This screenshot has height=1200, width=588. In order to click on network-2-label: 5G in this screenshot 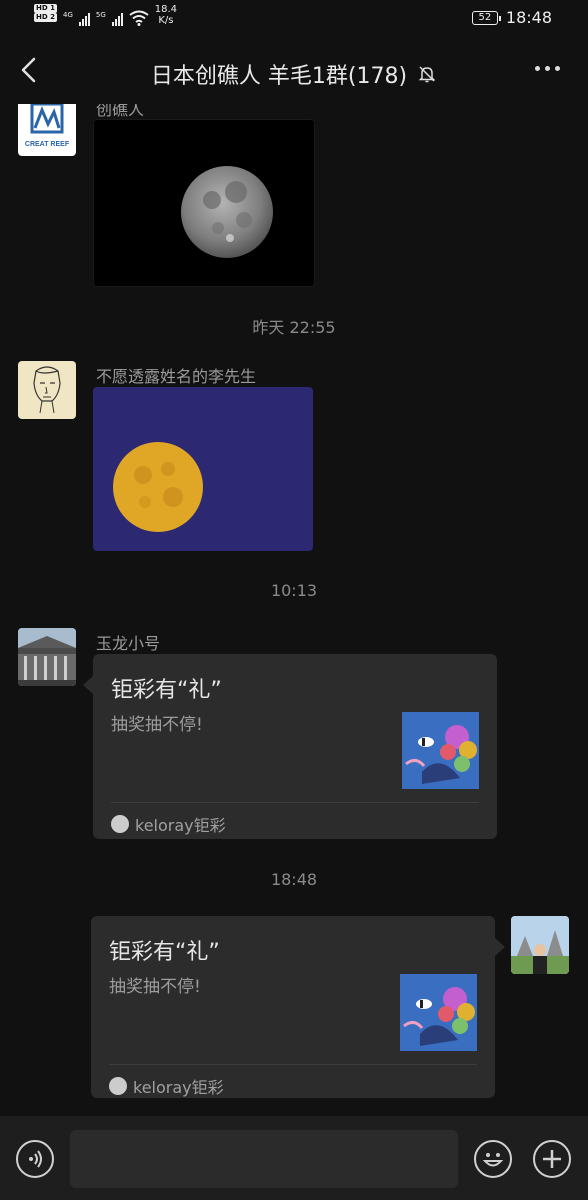, I will do `click(100, 15)`.